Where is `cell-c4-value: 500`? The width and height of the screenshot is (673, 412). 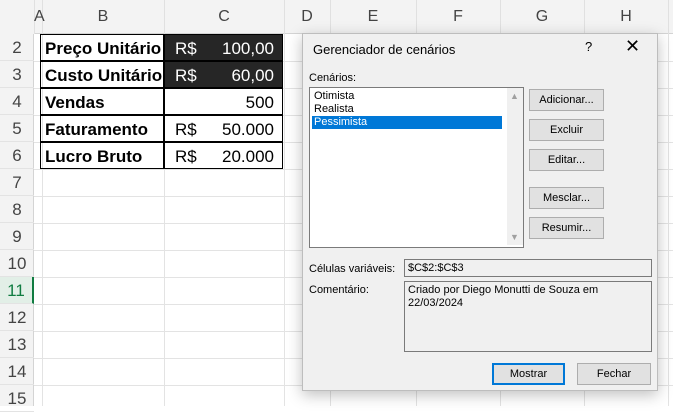
cell-c4-value: 500 is located at coordinates (223, 101).